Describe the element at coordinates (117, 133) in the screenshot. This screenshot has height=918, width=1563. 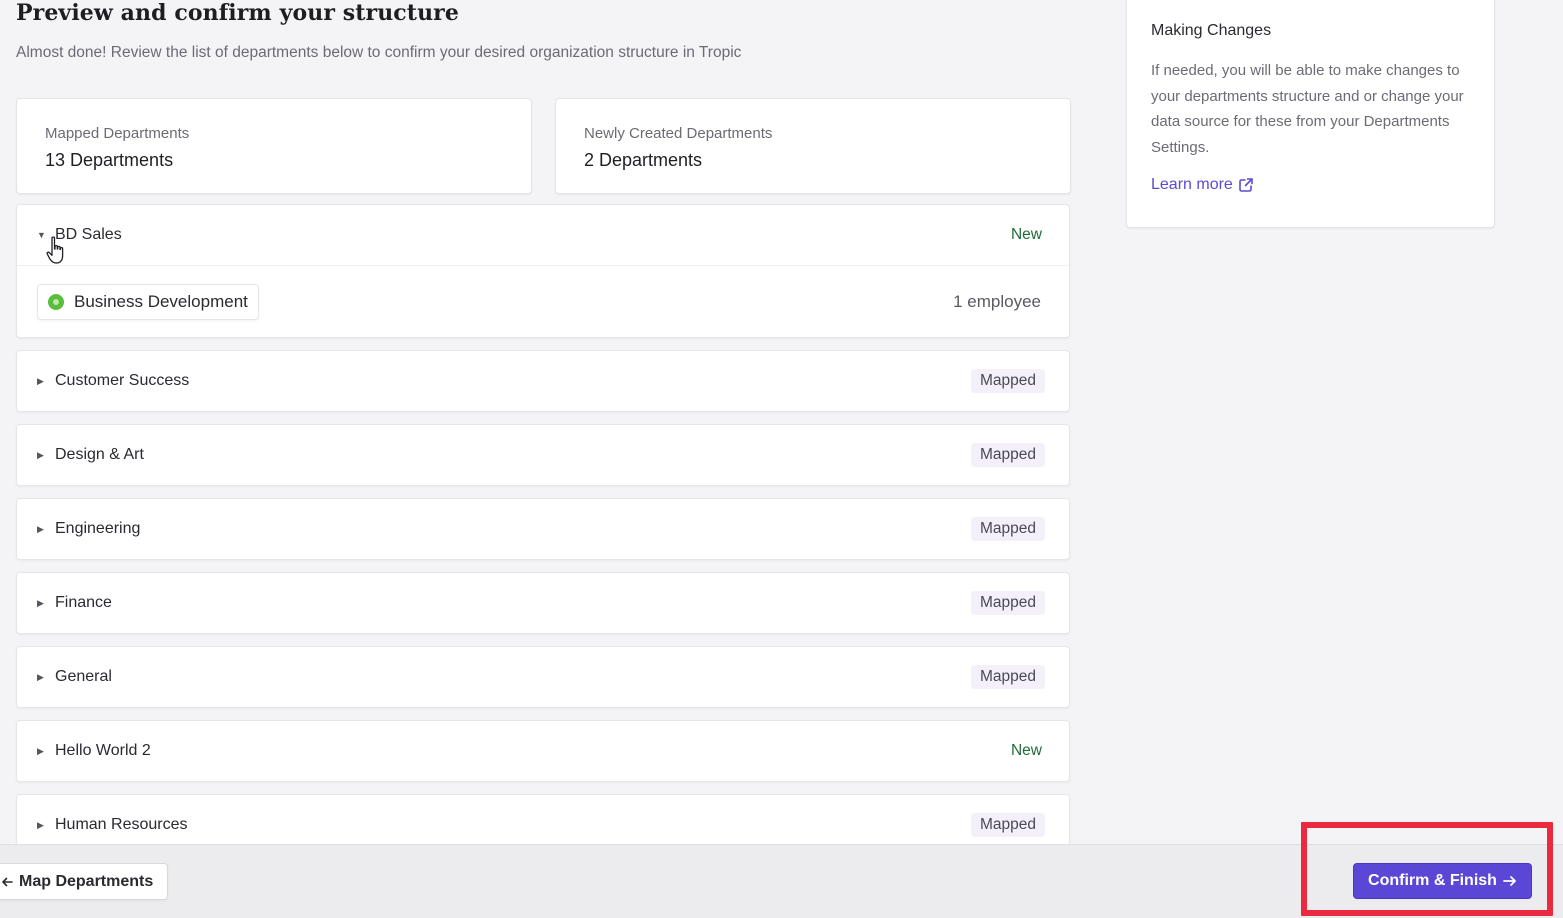
I see `mapped-departments-label: Mapped Departments` at that location.